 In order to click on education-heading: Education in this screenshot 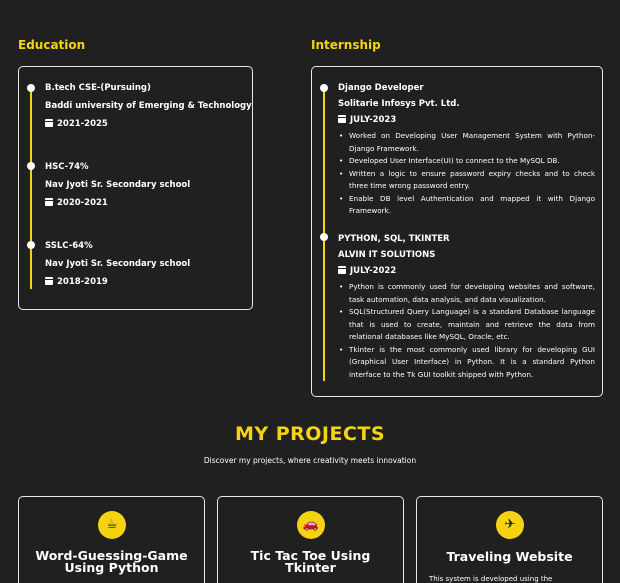, I will do `click(52, 45)`.